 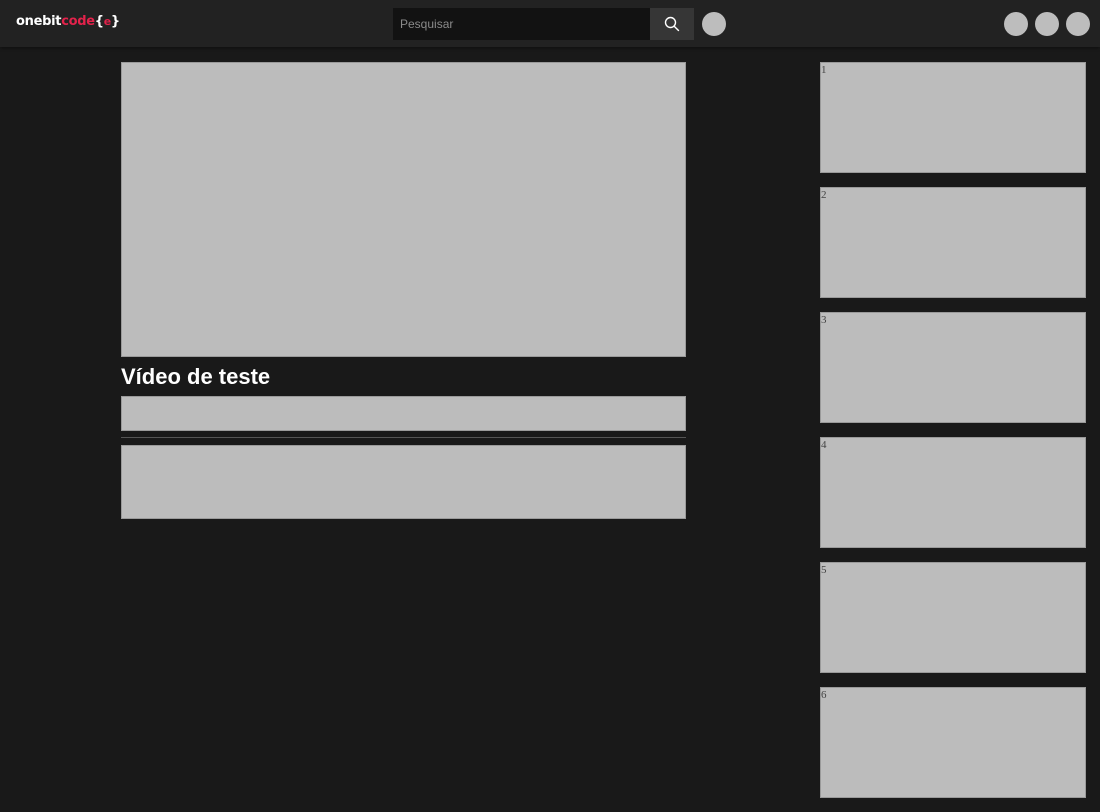 What do you see at coordinates (953, 617) in the screenshot?
I see `recommended-video: 5` at bounding box center [953, 617].